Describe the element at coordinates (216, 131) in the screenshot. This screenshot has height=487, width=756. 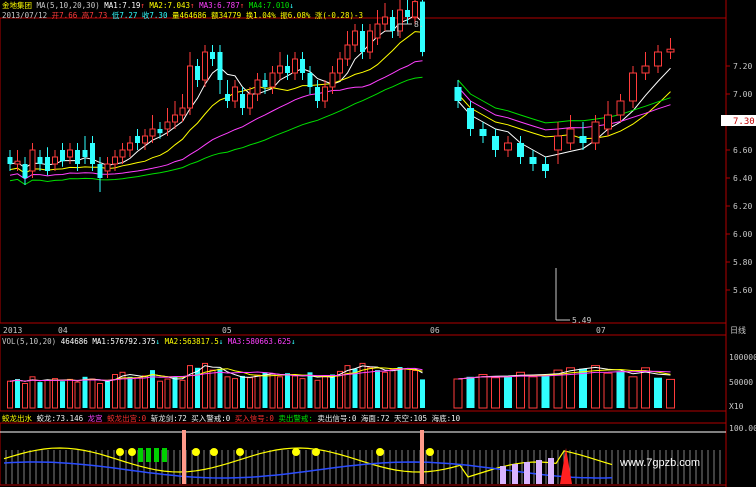
I see `ma-line-left` at that location.